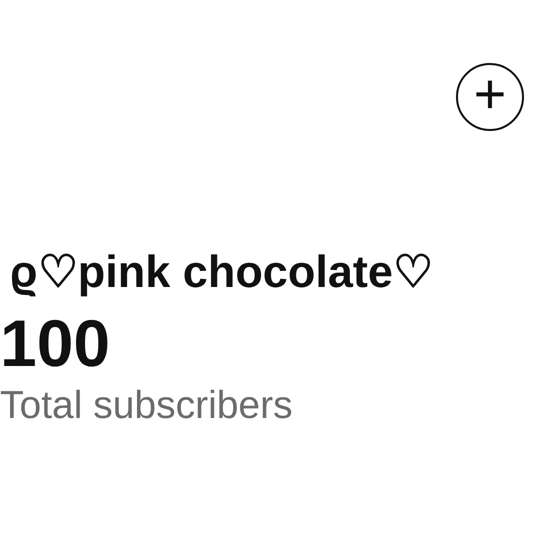  I want to click on subscriber-count: 100, so click(56, 343).